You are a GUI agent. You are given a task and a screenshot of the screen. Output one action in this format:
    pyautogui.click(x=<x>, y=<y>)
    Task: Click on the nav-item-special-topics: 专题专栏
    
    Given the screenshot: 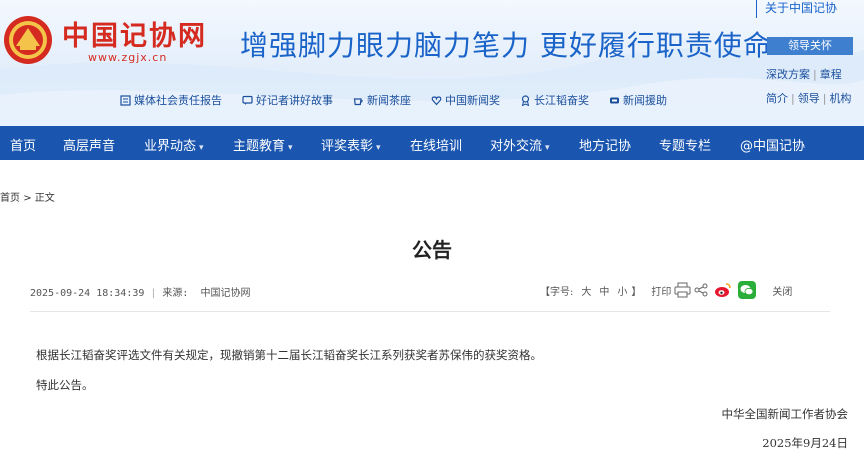 What is the action you would take?
    pyautogui.click(x=685, y=144)
    